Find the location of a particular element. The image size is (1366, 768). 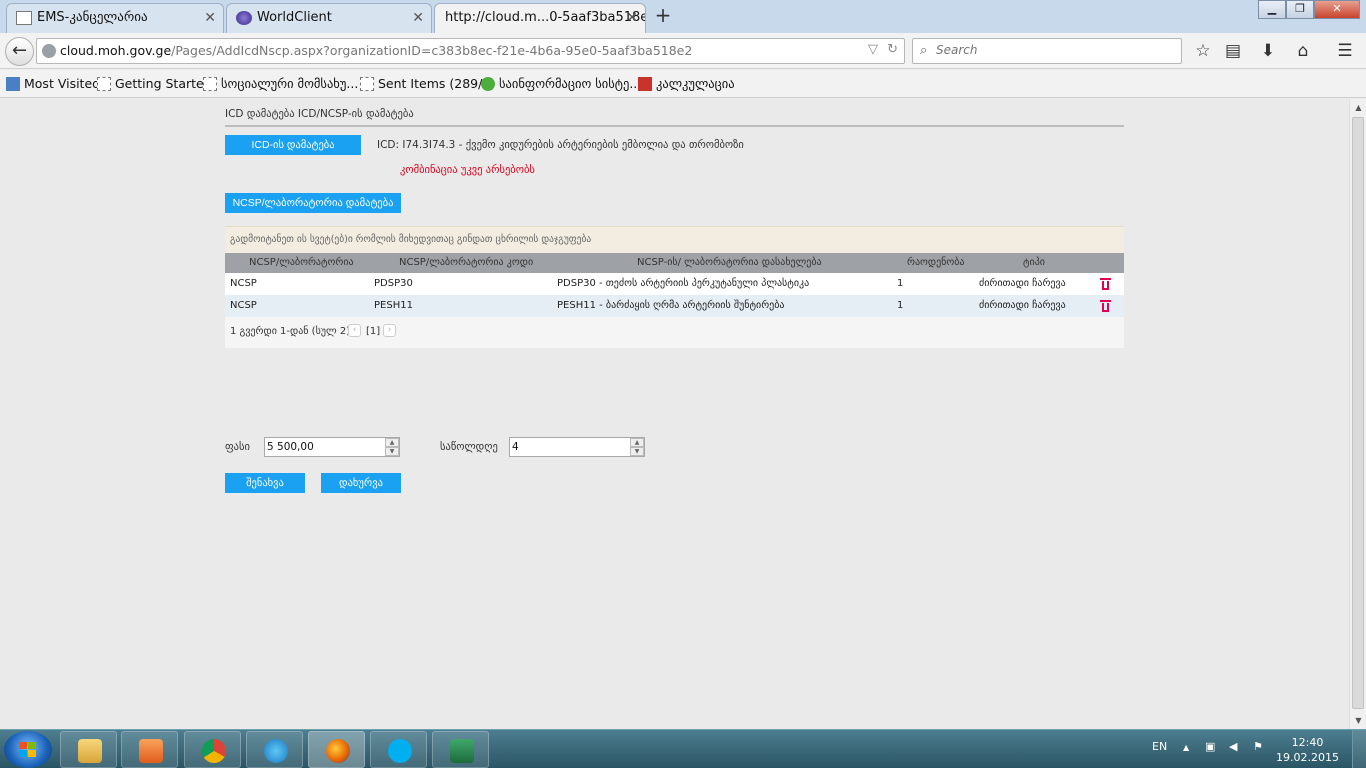

volume-muted-icon: ◀ is located at coordinates (1233, 746).